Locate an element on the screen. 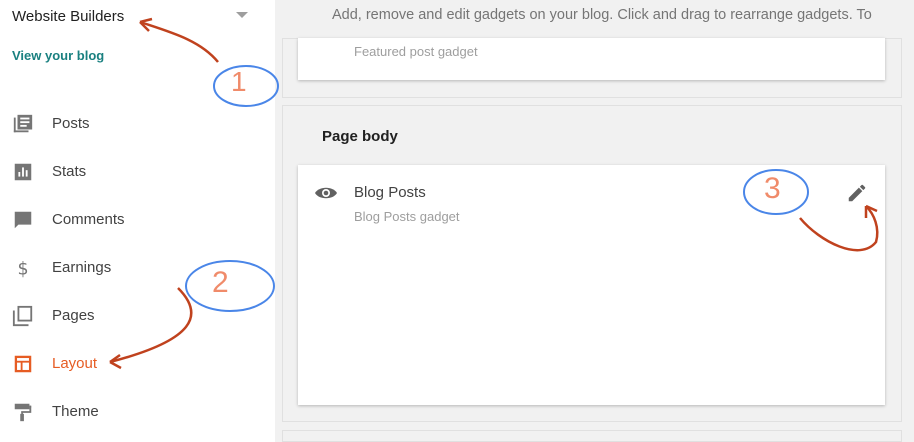 The image size is (914, 442). pages-icon is located at coordinates (22, 316).